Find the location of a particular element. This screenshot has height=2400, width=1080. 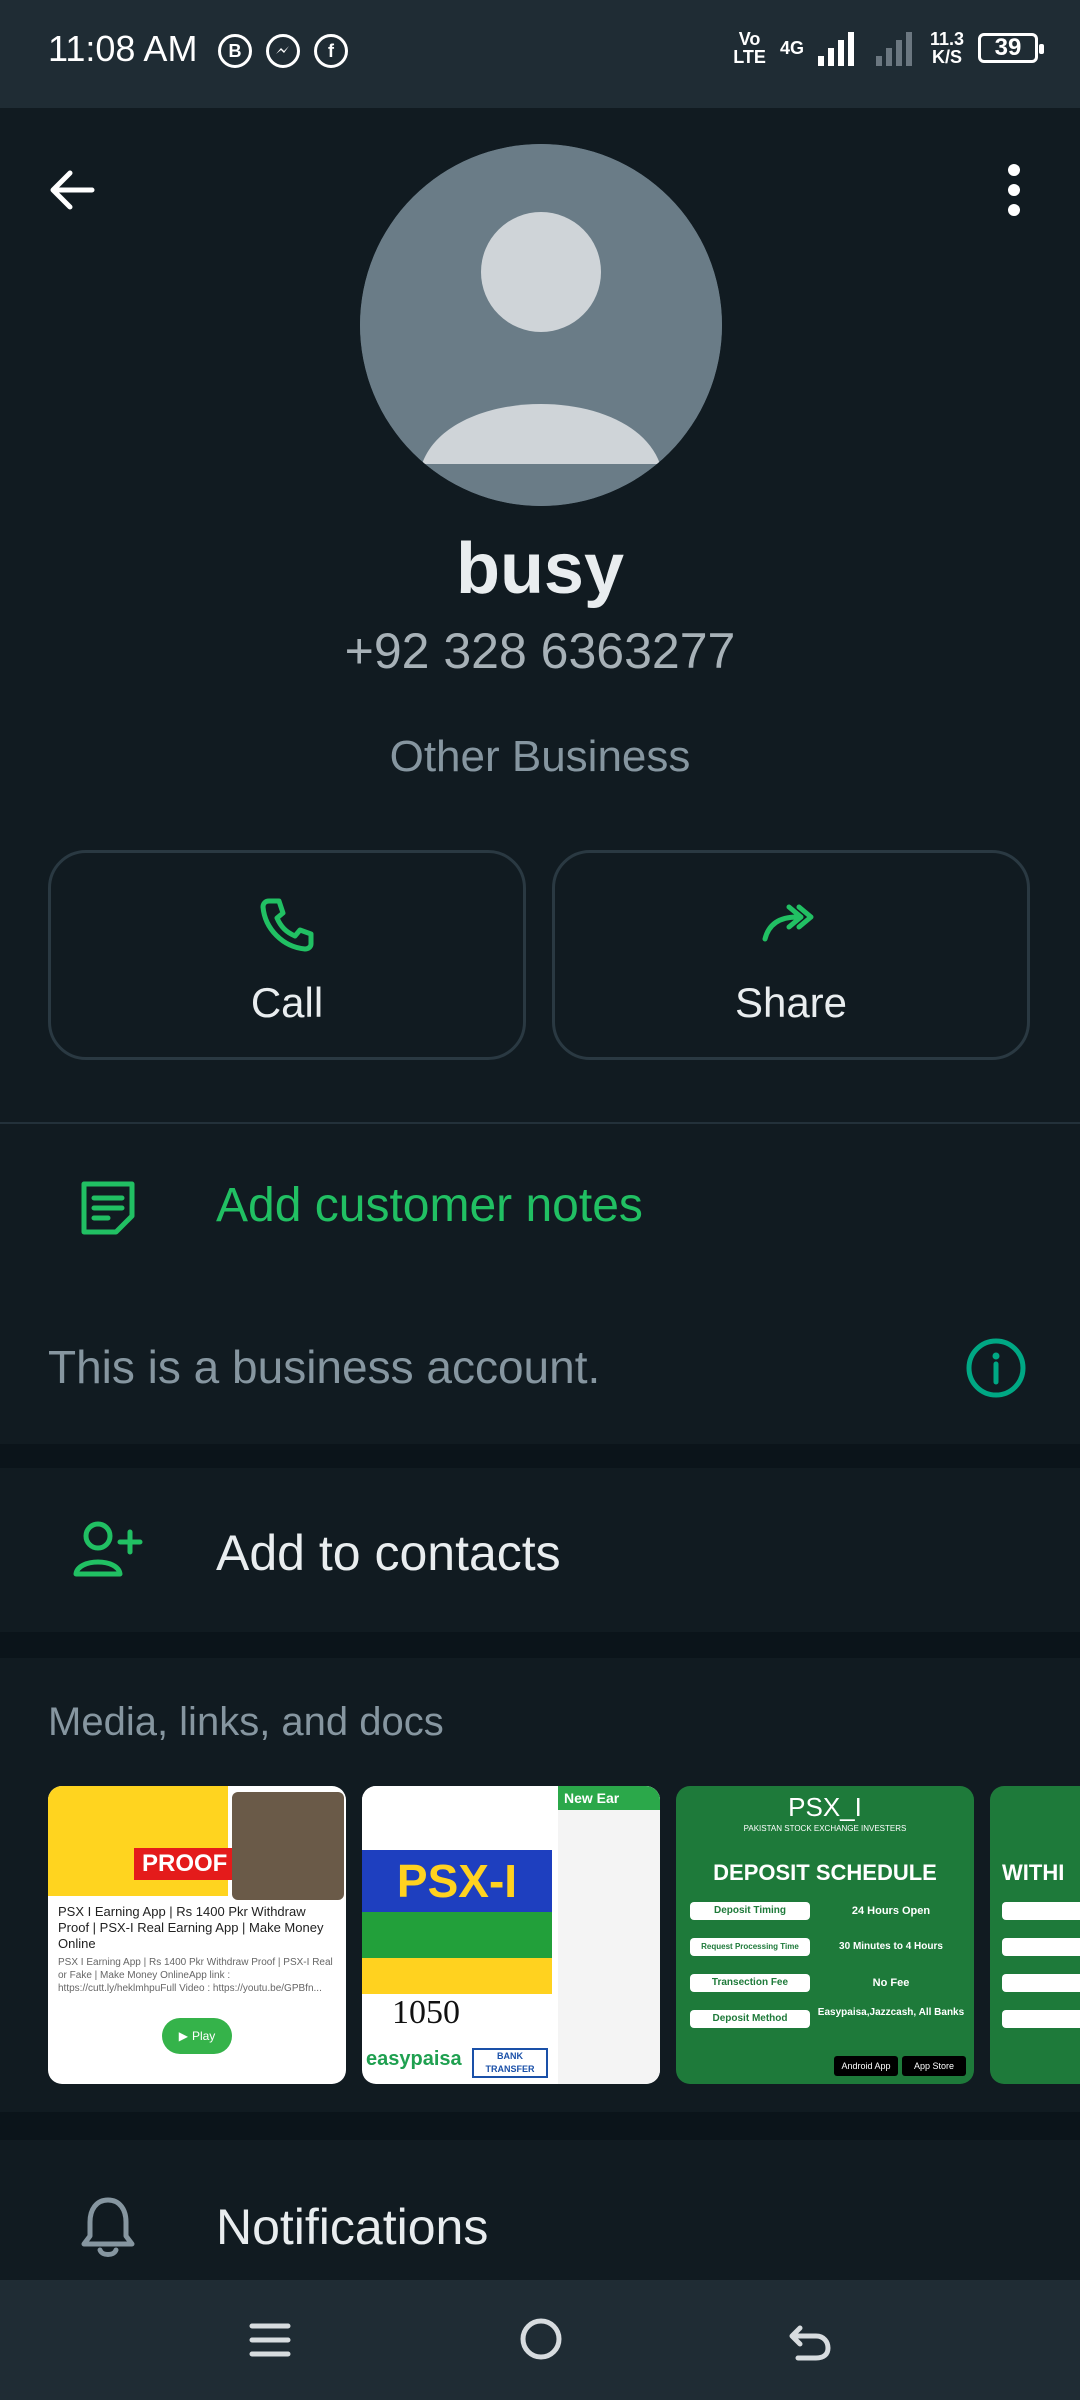

recent-apps-icon is located at coordinates (270, 2340).